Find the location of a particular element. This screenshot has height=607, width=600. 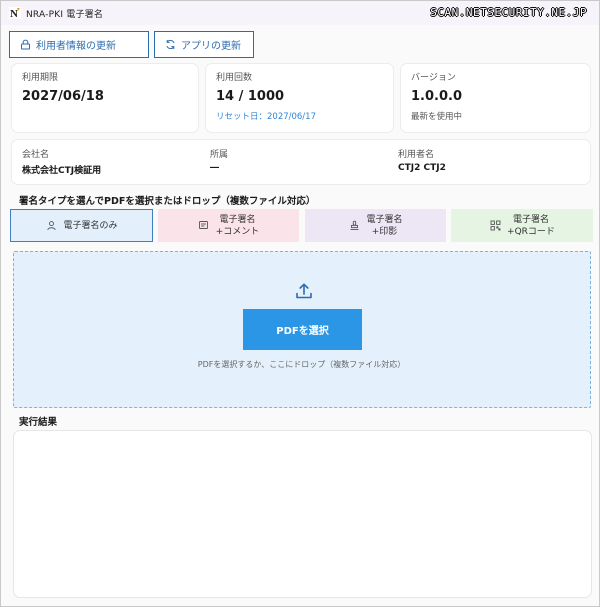

user-name-label: 利用者名 is located at coordinates (416, 155).